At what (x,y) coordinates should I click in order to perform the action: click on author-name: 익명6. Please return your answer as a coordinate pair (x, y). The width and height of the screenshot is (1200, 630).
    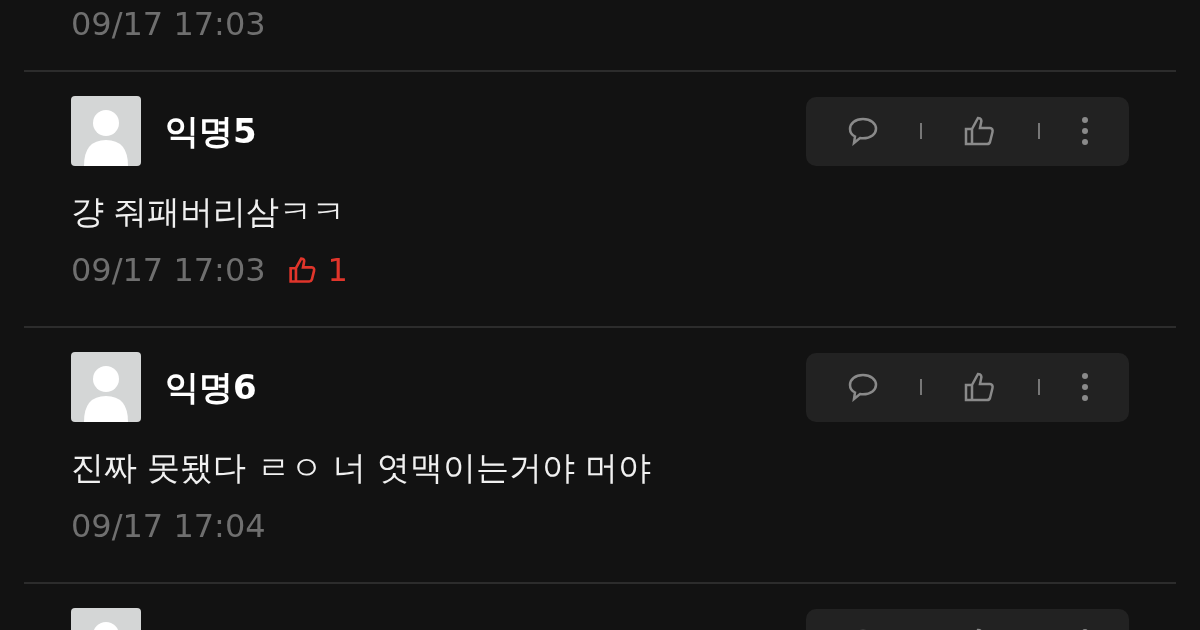
    Looking at the image, I should click on (211, 387).